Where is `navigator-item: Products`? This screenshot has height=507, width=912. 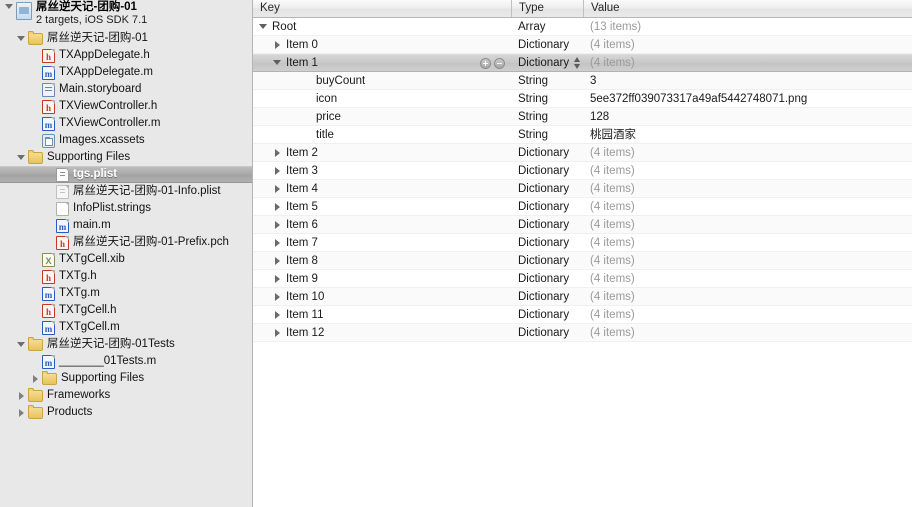 navigator-item: Products is located at coordinates (126, 412).